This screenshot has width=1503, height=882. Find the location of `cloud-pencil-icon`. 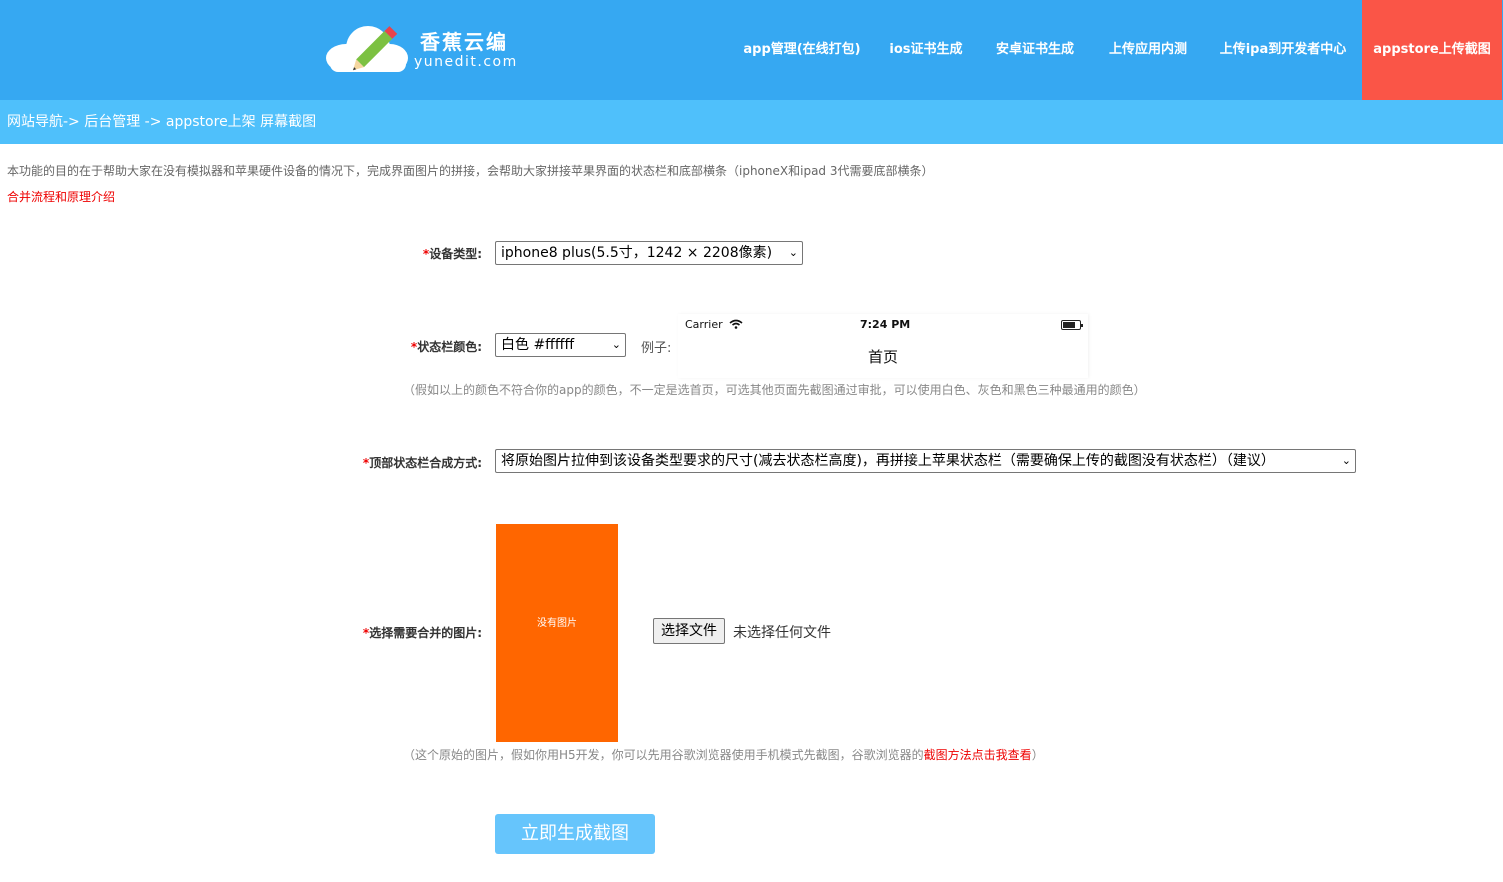

cloud-pencil-icon is located at coordinates (367, 49).